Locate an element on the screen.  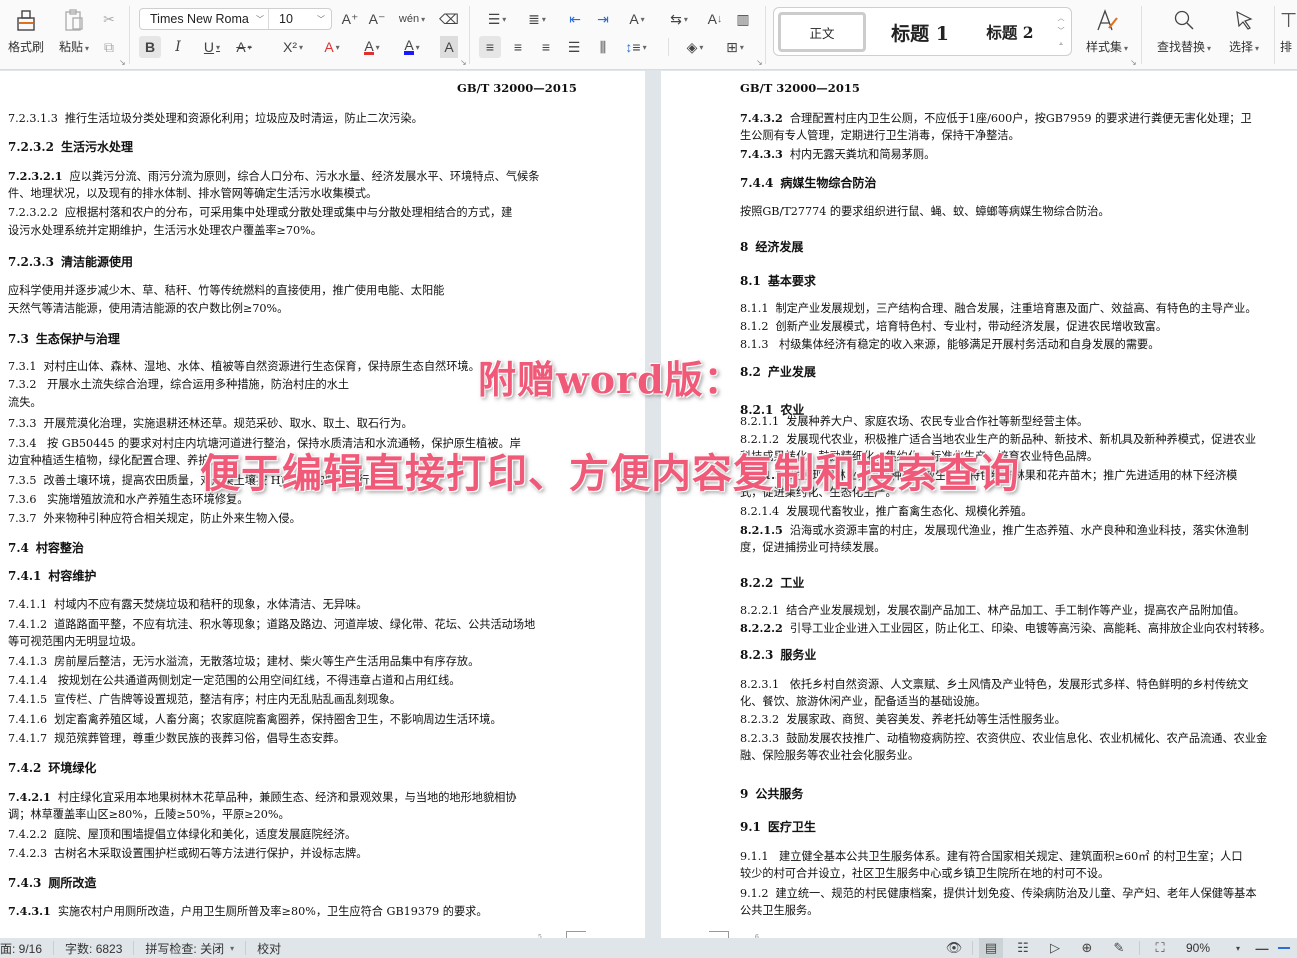
distribute-icon: ⫼ is located at coordinates (603, 47).